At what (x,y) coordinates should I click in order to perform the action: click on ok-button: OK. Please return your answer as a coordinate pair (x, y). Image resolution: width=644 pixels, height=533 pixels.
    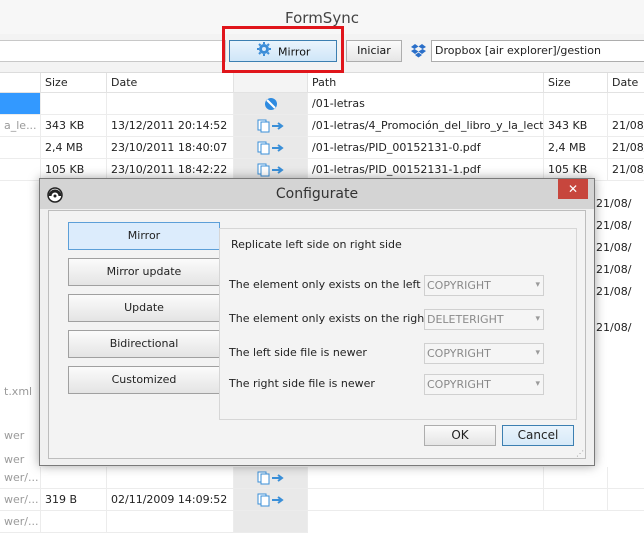
    Looking at the image, I should click on (460, 435).